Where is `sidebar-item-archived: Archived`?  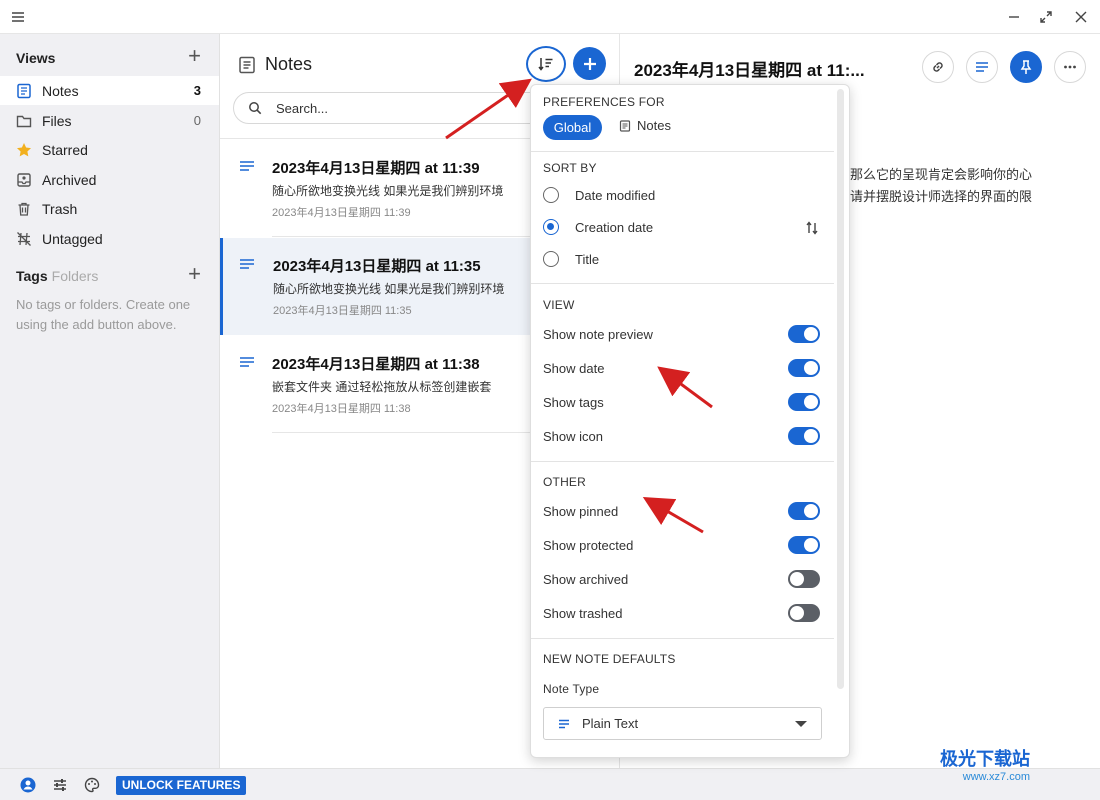
sidebar-item-archived: Archived is located at coordinates (109, 179).